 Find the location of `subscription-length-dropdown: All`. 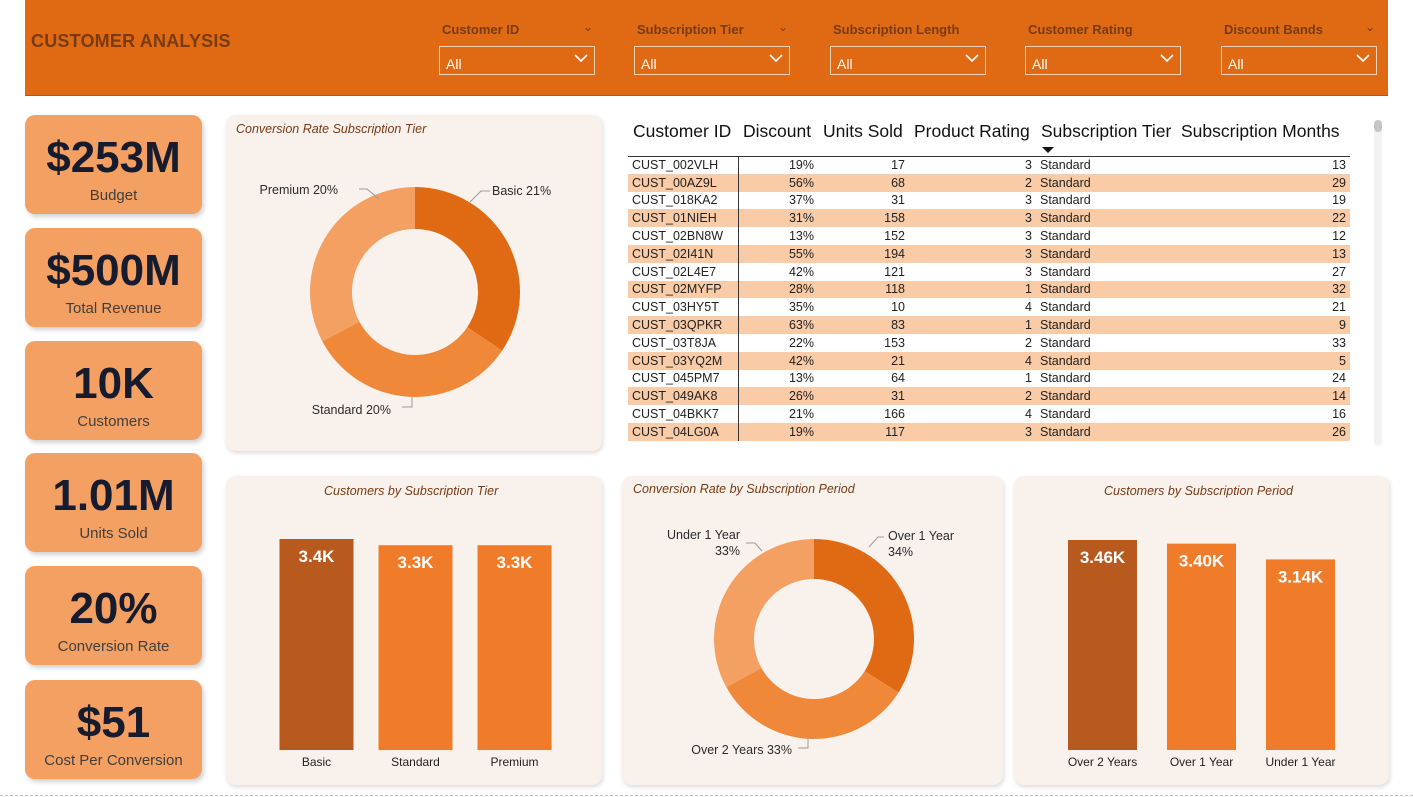

subscription-length-dropdown: All is located at coordinates (908, 60).